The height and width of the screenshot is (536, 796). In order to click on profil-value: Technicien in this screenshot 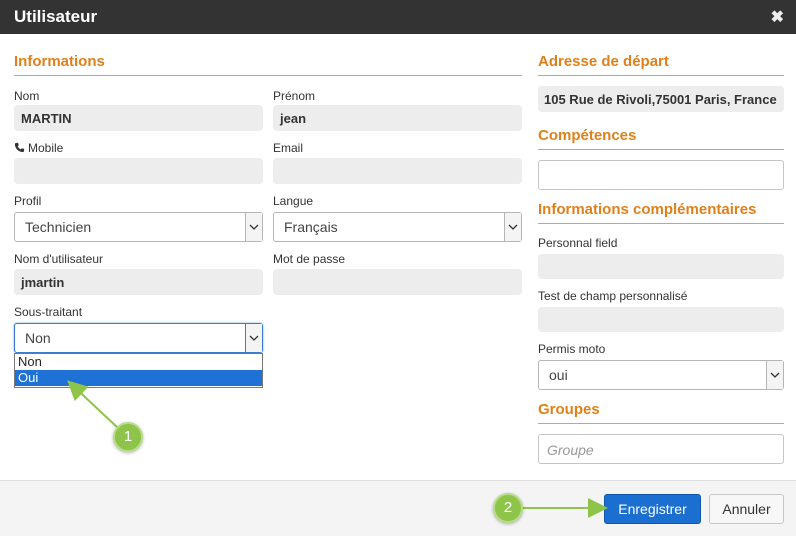, I will do `click(58, 227)`.